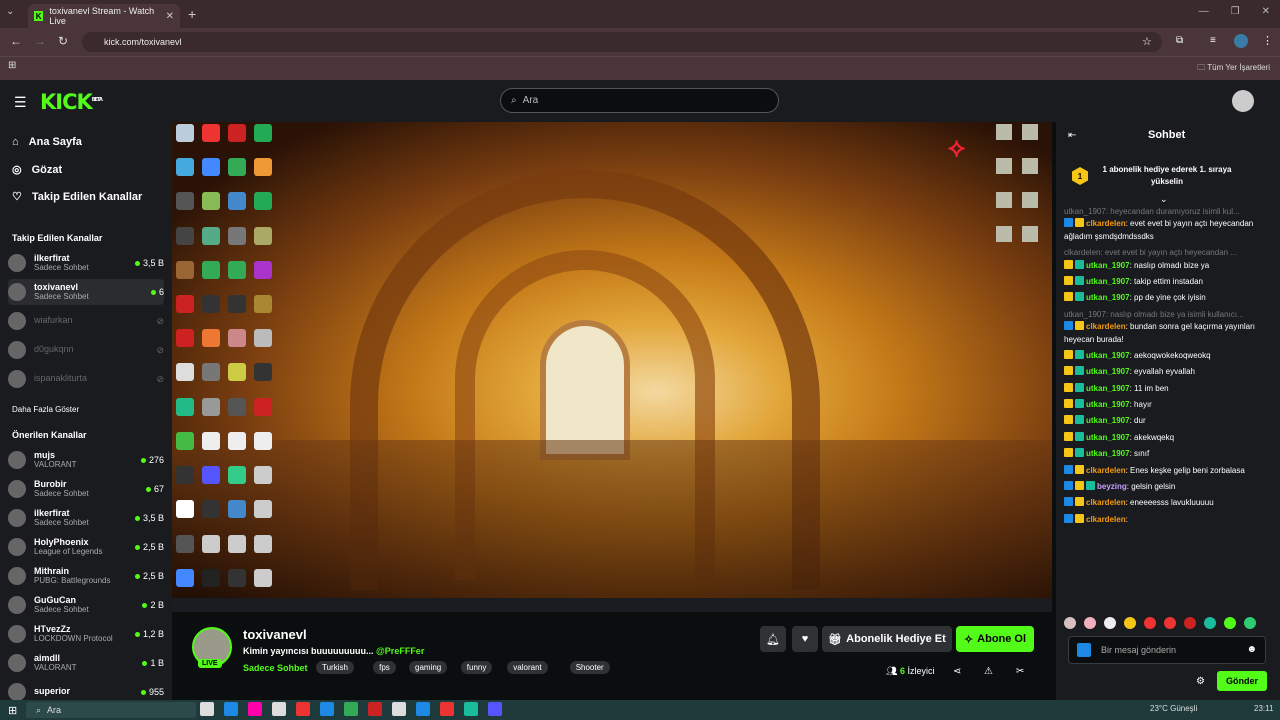 The image size is (1280, 720). I want to click on chat-message: utkan_1907: hayır, so click(1169, 405).